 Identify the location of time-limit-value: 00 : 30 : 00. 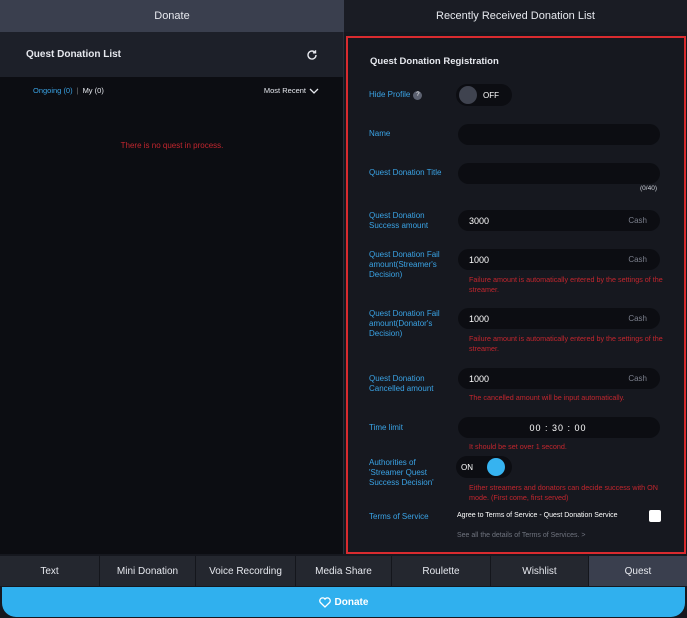
(558, 427).